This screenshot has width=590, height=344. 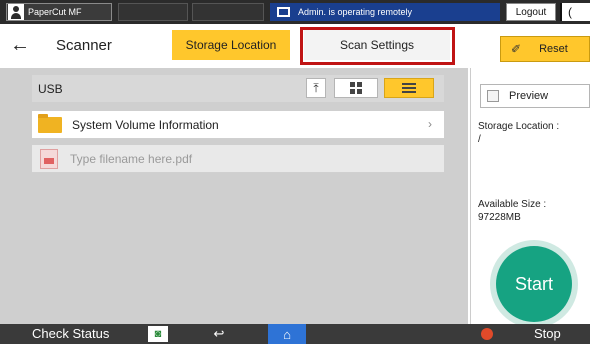 What do you see at coordinates (145, 124) in the screenshot?
I see `folder-name: System Volume Information` at bounding box center [145, 124].